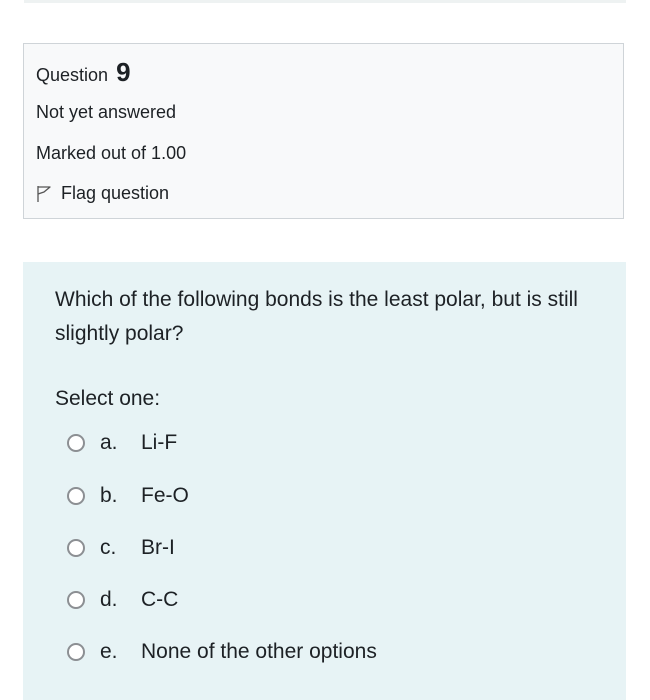 The width and height of the screenshot is (650, 700). What do you see at coordinates (106, 112) in the screenshot?
I see `question-state: Not yet answered` at bounding box center [106, 112].